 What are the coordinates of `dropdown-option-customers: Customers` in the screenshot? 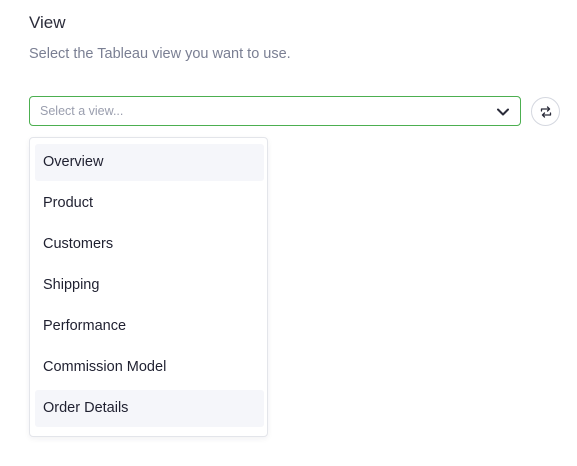 It's located at (149, 244).